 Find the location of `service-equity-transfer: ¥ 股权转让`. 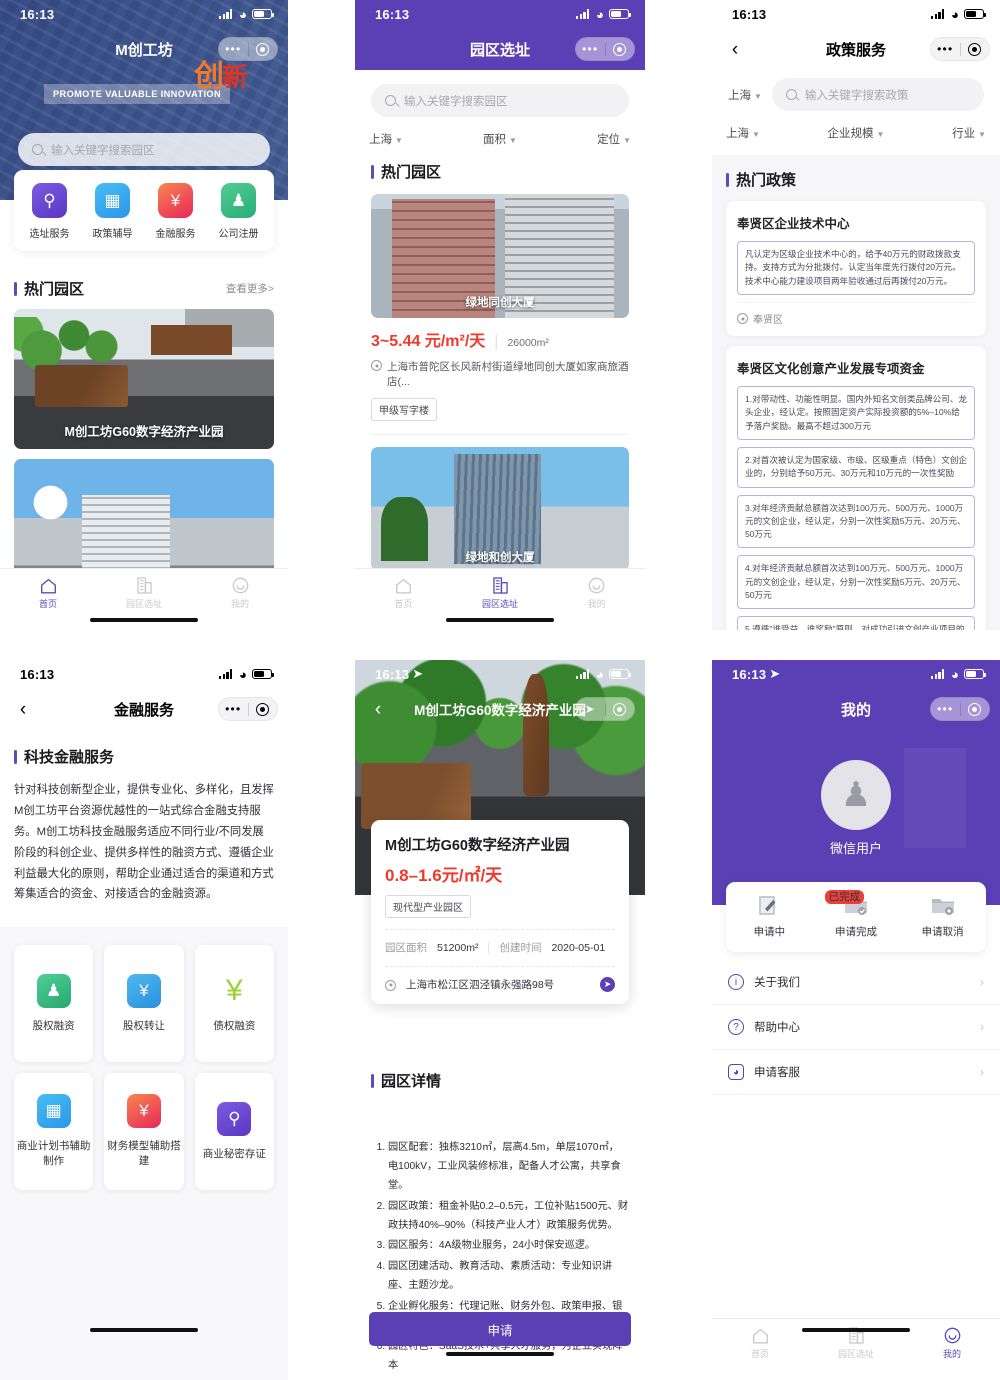

service-equity-transfer: ¥ 股权转让 is located at coordinates (144, 1004).